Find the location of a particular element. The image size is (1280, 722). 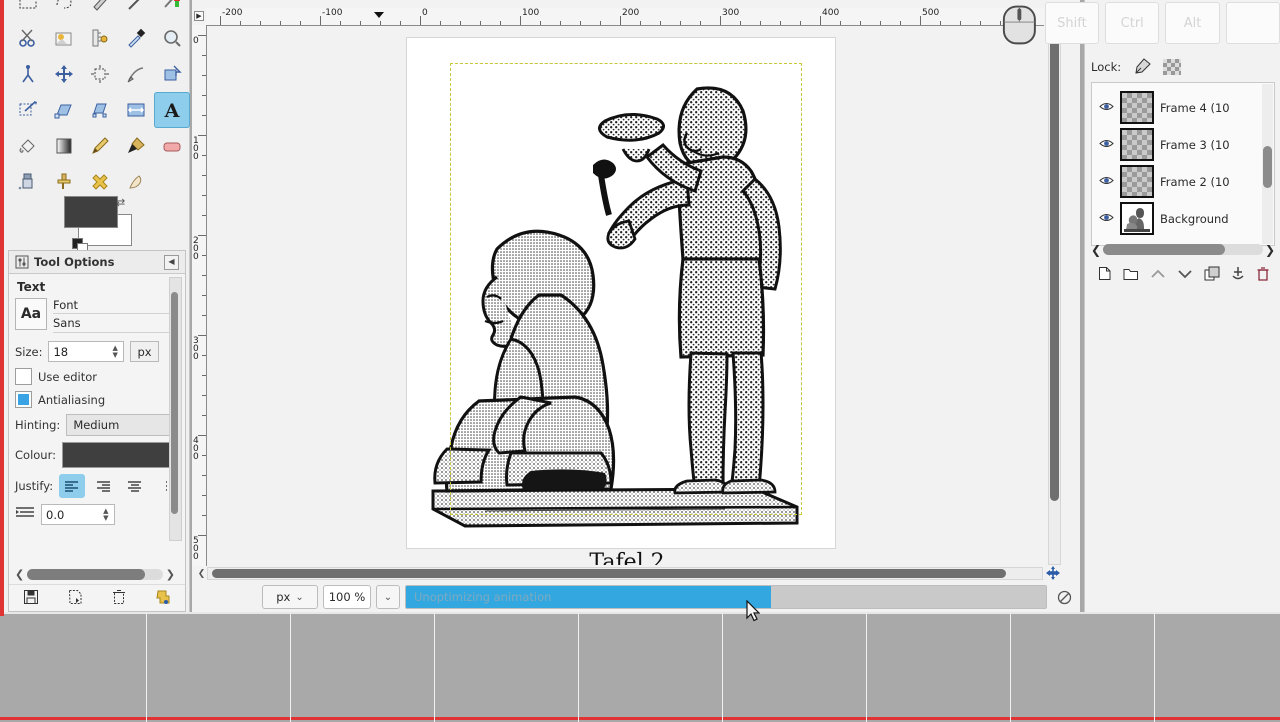

align-tool is located at coordinates (28, 74).